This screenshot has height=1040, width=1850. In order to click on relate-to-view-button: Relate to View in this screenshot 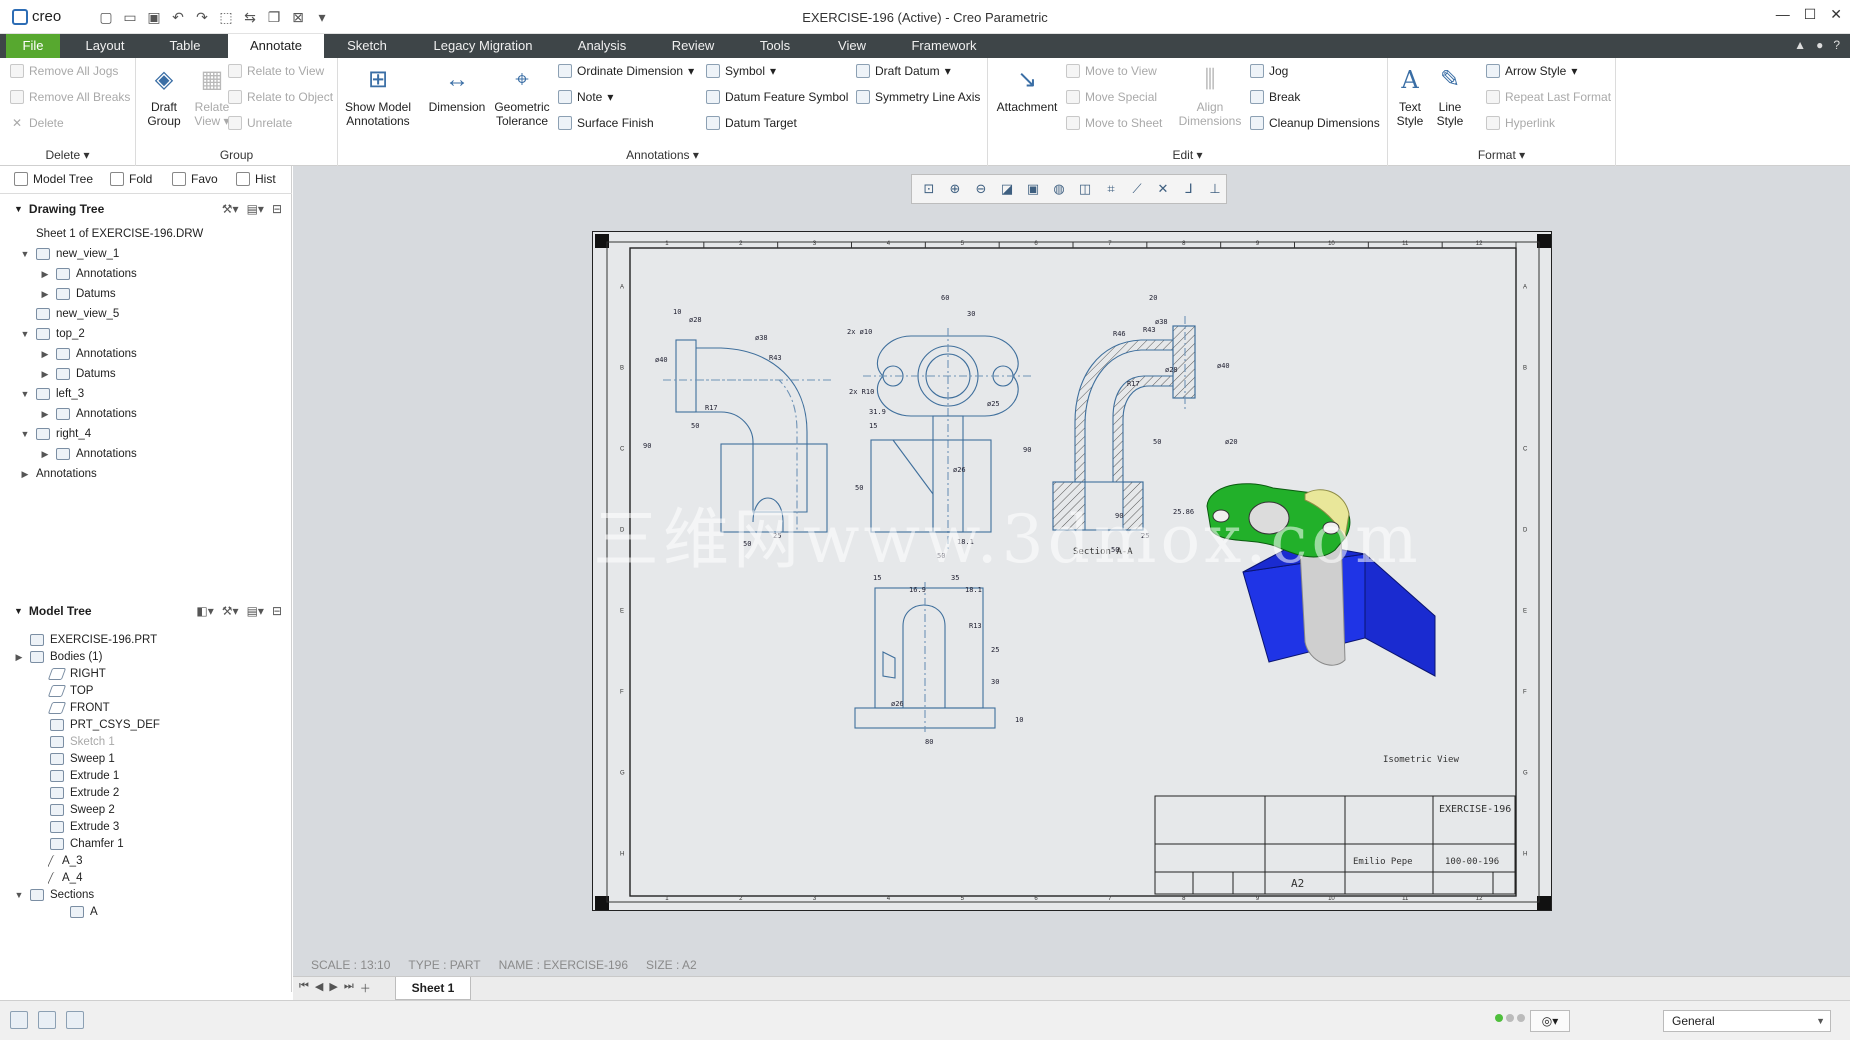, I will do `click(276, 71)`.